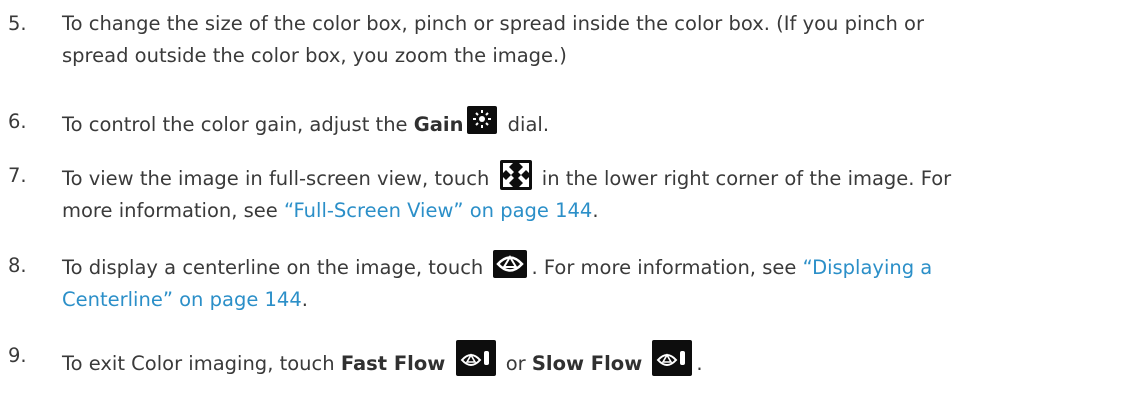 The image size is (1141, 401). Describe the element at coordinates (201, 363) in the screenshot. I see `step-text-segment: To exit Color imaging, touch` at that location.